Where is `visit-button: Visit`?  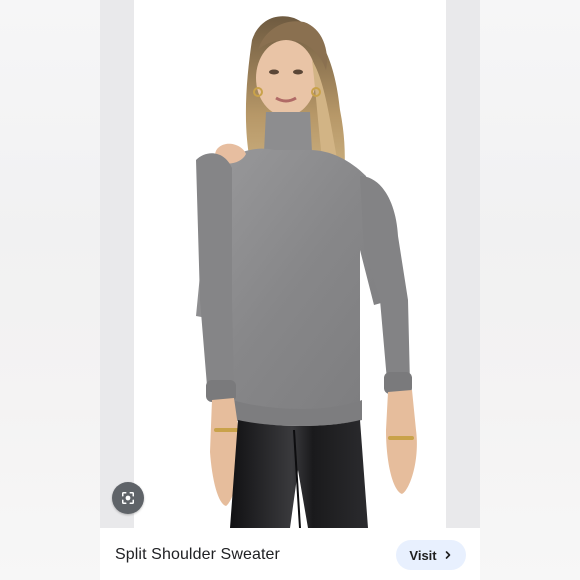
visit-button: Visit is located at coordinates (431, 555).